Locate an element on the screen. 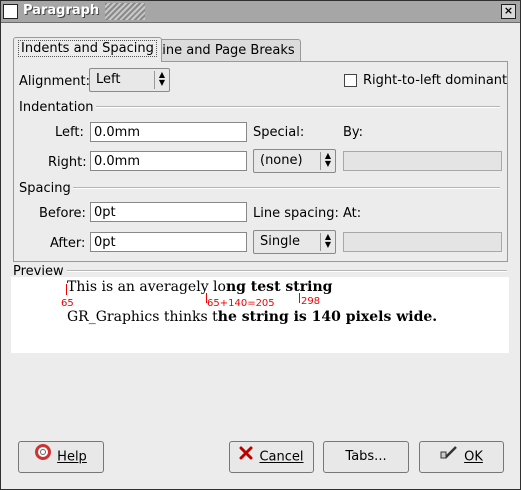 This screenshot has height=490, width=521. line-spacing-select: Single ▲ ▼ is located at coordinates (294, 242).